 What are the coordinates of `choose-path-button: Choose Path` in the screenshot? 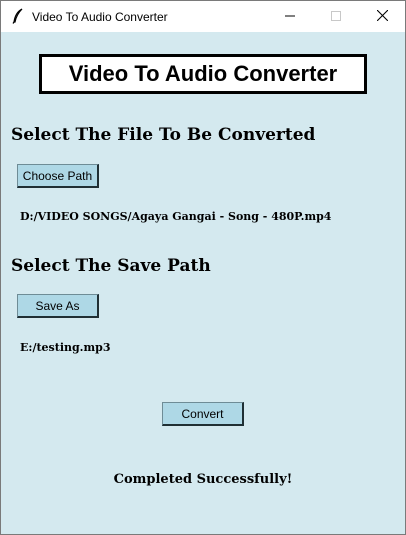 It's located at (58, 176).